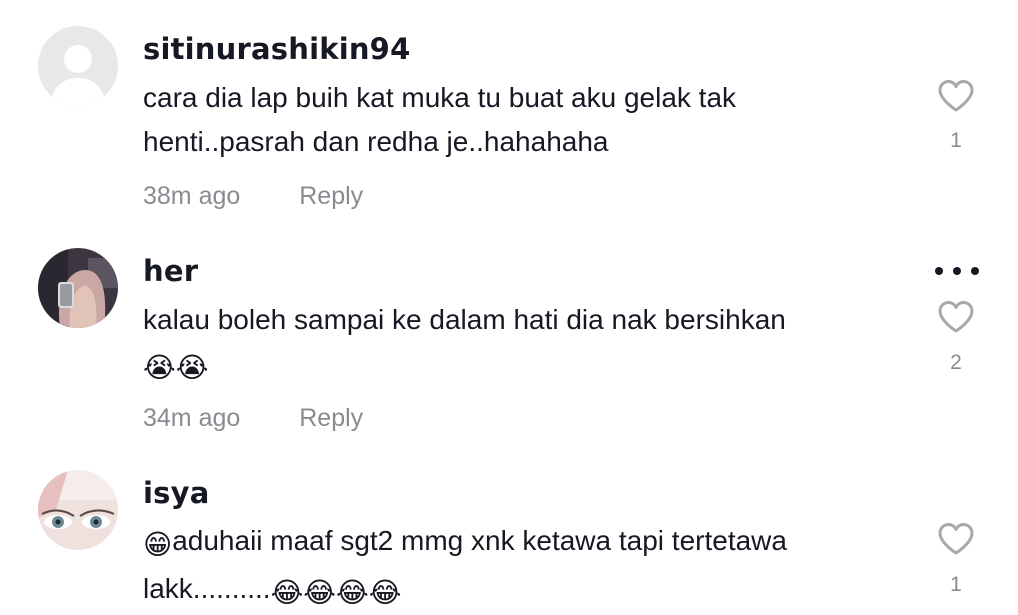 Image resolution: width=1018 pixels, height=615 pixels. I want to click on comment-username: isya, so click(176, 493).